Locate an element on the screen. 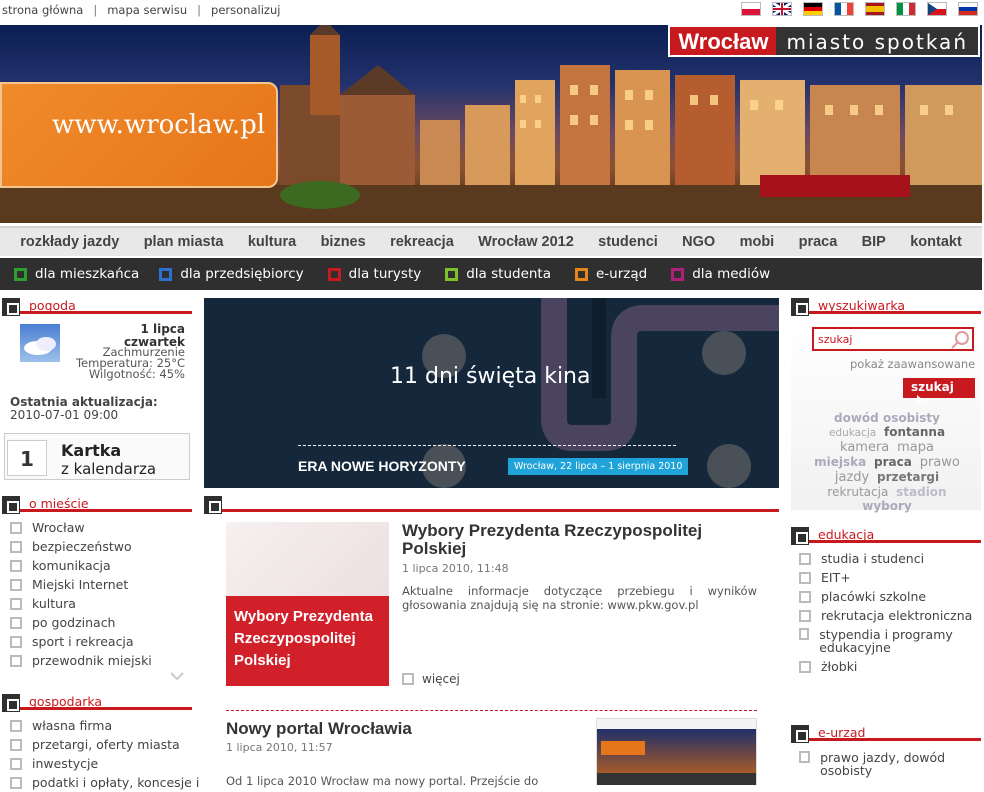 The image size is (984, 792). audience-label: dla mieszkańca is located at coordinates (87, 274).